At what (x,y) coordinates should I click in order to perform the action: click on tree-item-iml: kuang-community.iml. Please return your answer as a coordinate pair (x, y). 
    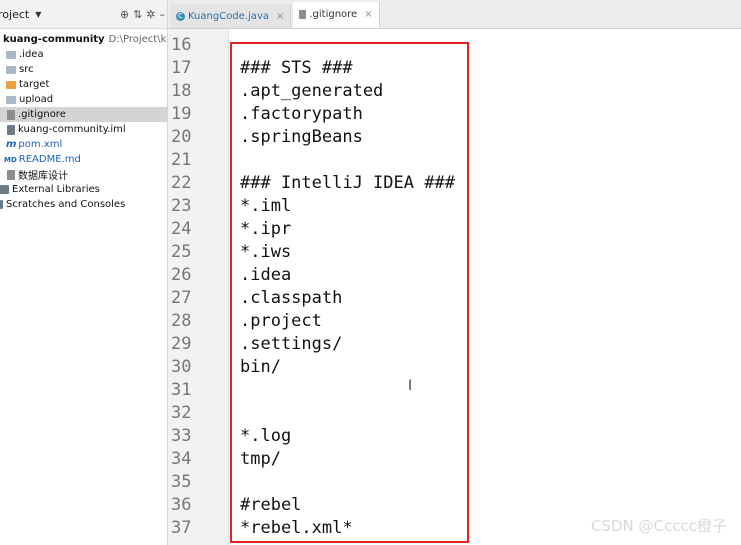
    Looking at the image, I should click on (83, 129).